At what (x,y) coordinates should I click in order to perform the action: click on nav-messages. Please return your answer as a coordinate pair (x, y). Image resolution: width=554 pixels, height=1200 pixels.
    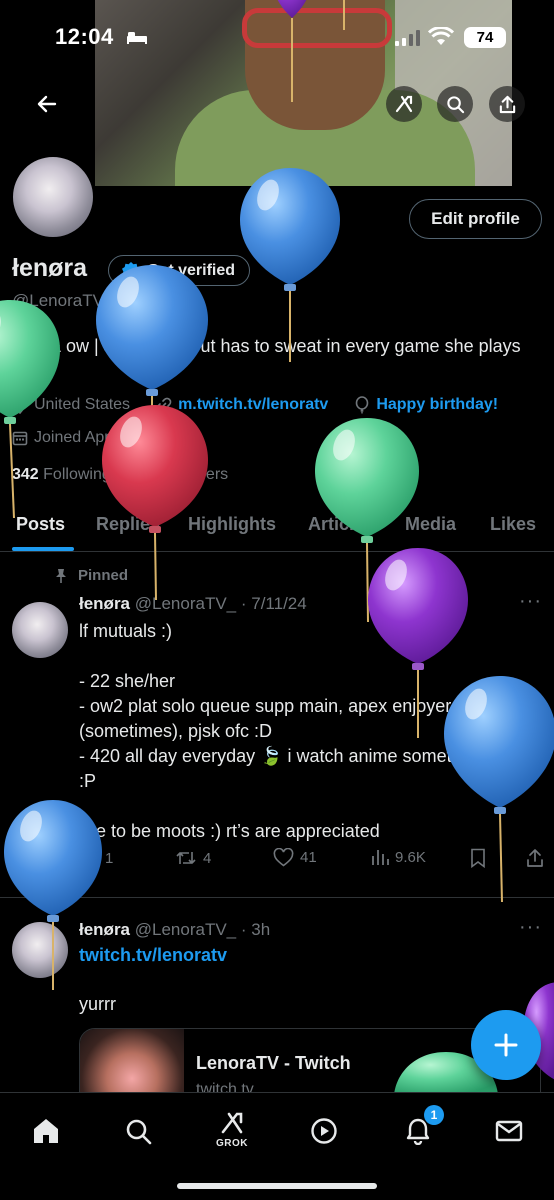
    Looking at the image, I should click on (509, 1131).